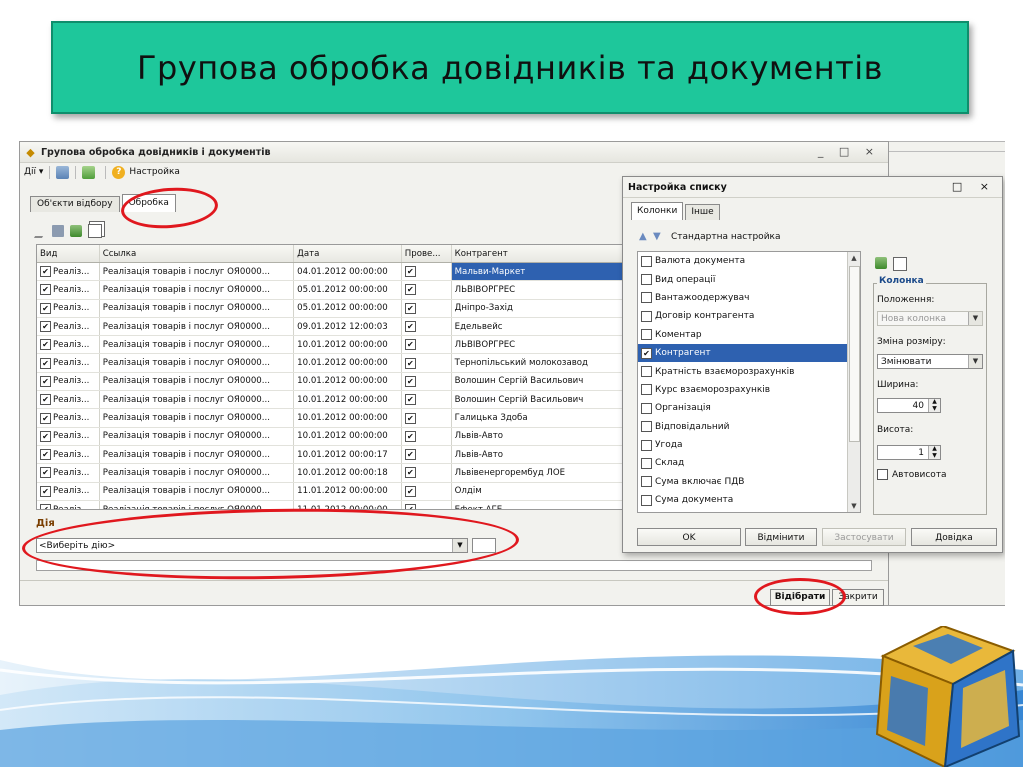 The width and height of the screenshot is (1023, 767). I want to click on height-spinner-icon: ▲ ▼, so click(934, 452).